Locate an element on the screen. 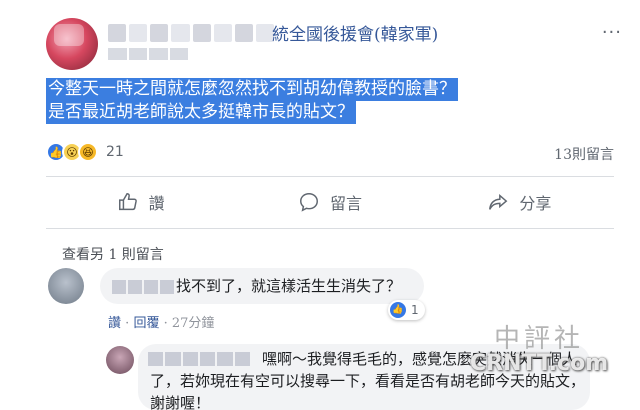  comment-button: 留言 is located at coordinates (329, 202).